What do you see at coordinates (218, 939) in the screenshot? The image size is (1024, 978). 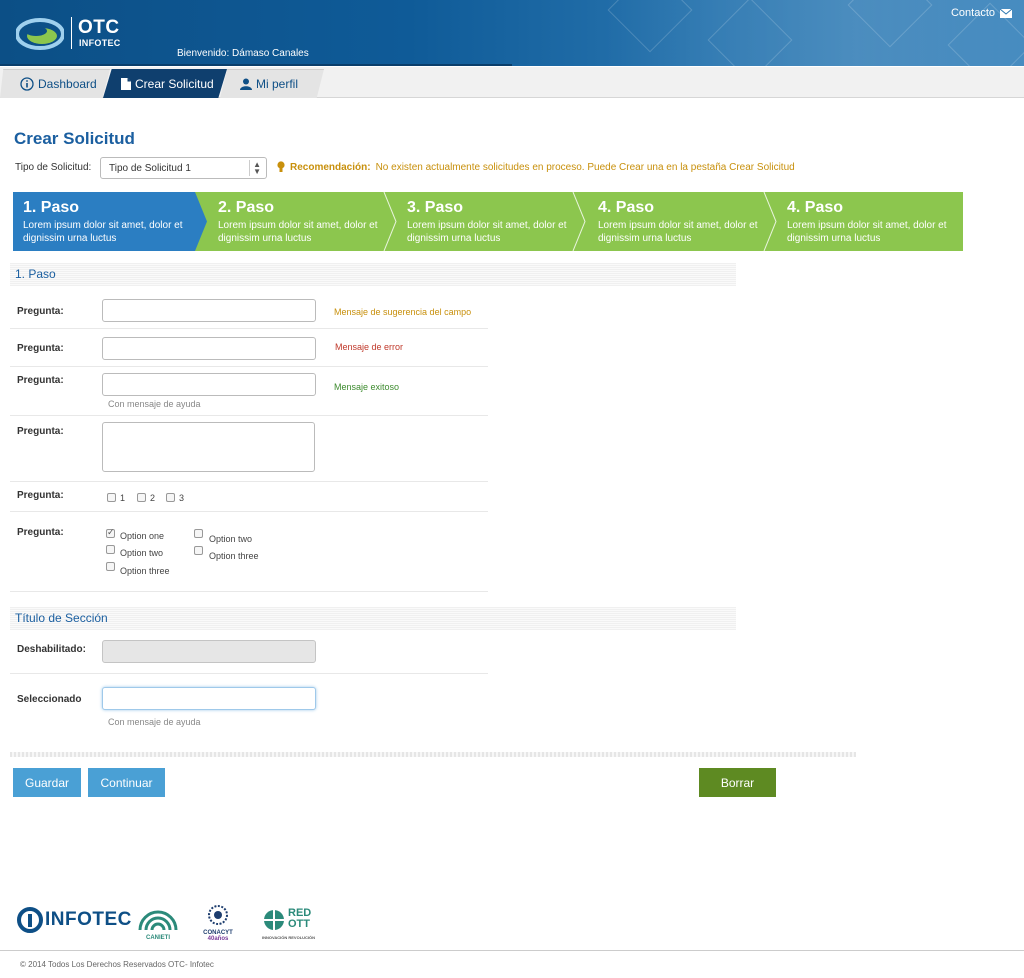 I see `conacyt-years: 40años` at bounding box center [218, 939].